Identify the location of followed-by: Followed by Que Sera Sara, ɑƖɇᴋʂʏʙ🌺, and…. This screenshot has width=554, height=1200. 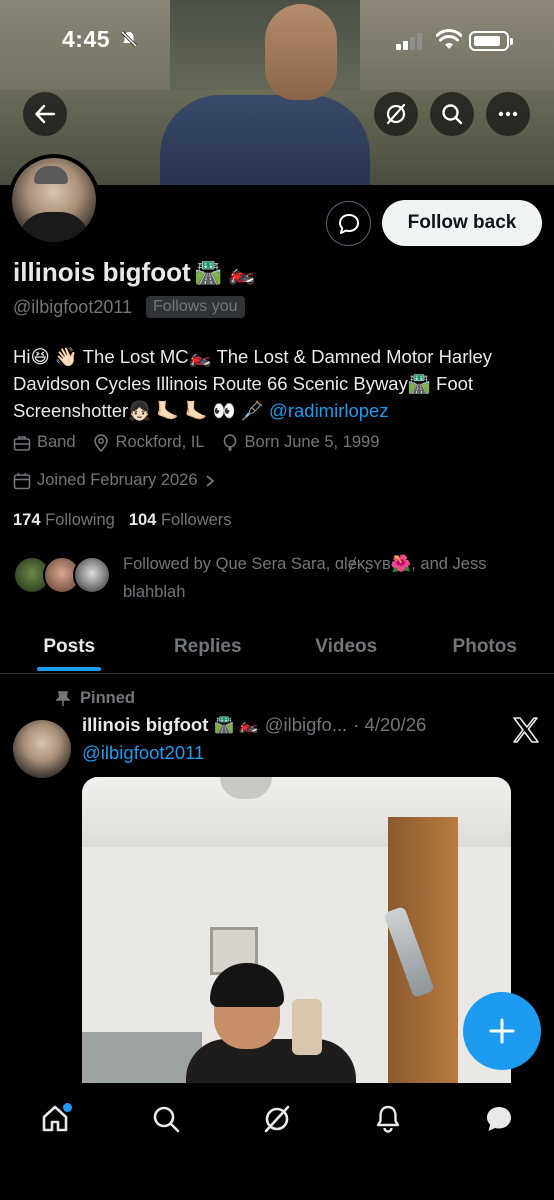
(273, 578).